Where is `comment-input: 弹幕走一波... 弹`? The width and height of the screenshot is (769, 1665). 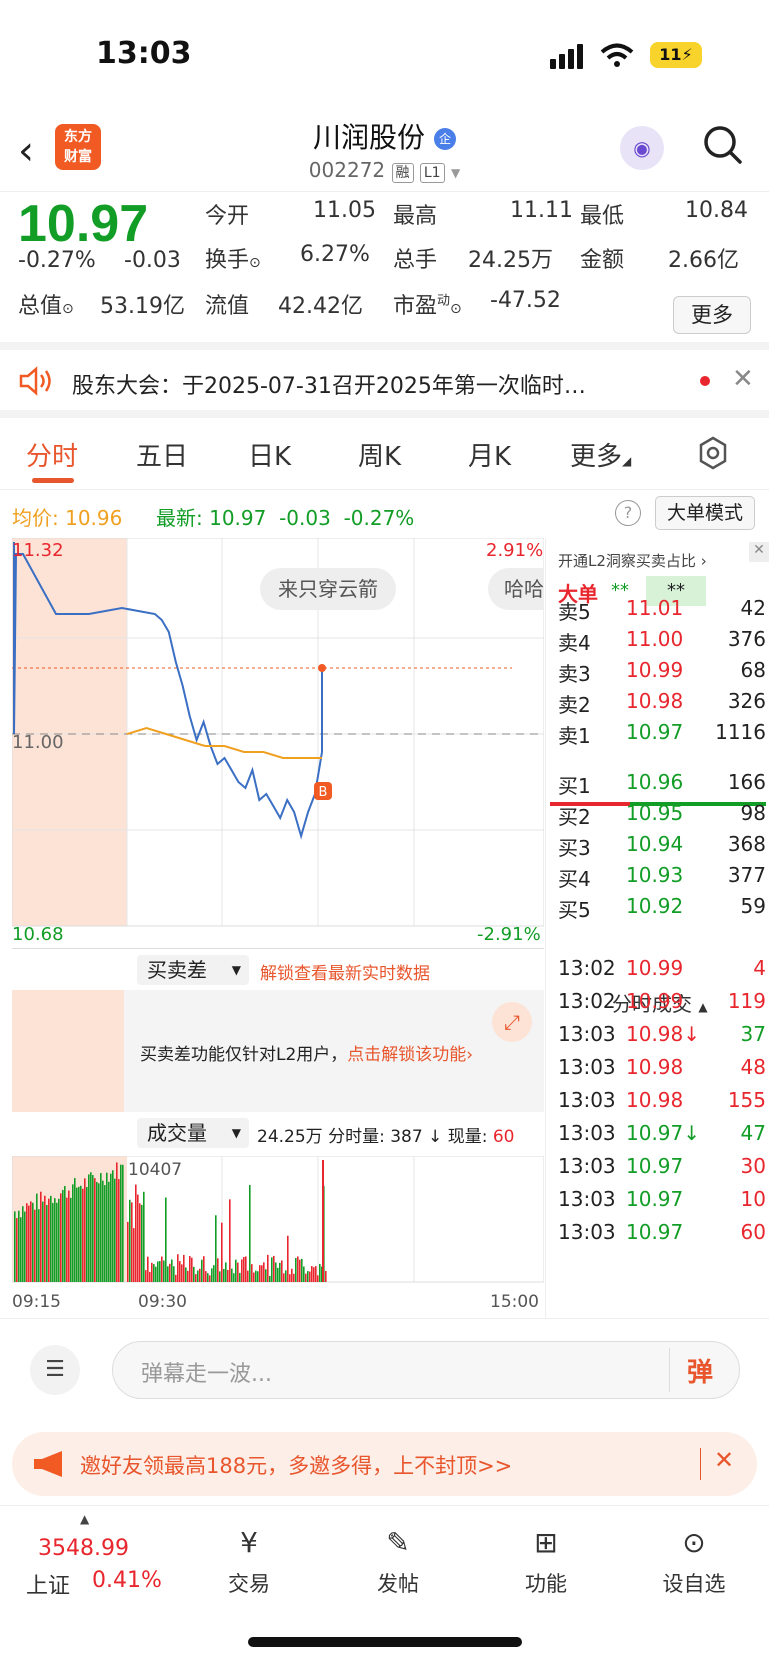 comment-input: 弹幕走一波... 弹 is located at coordinates (426, 1370).